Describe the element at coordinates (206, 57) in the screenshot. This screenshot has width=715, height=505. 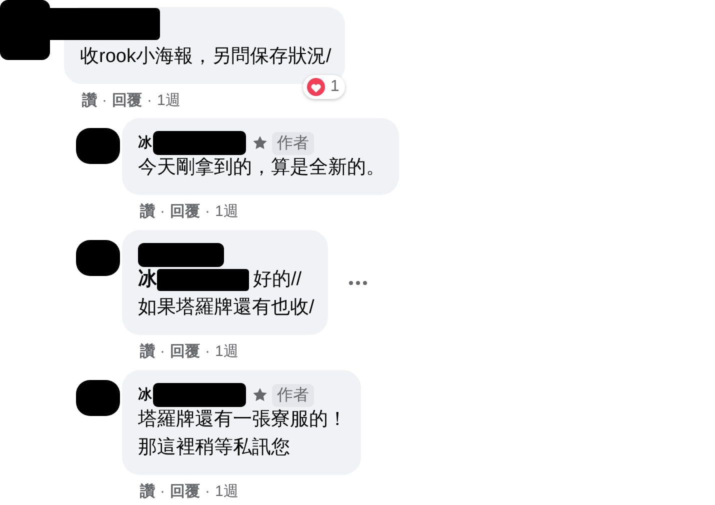
I see `comment-text: 收rook小海報，另問保存狀況/` at that location.